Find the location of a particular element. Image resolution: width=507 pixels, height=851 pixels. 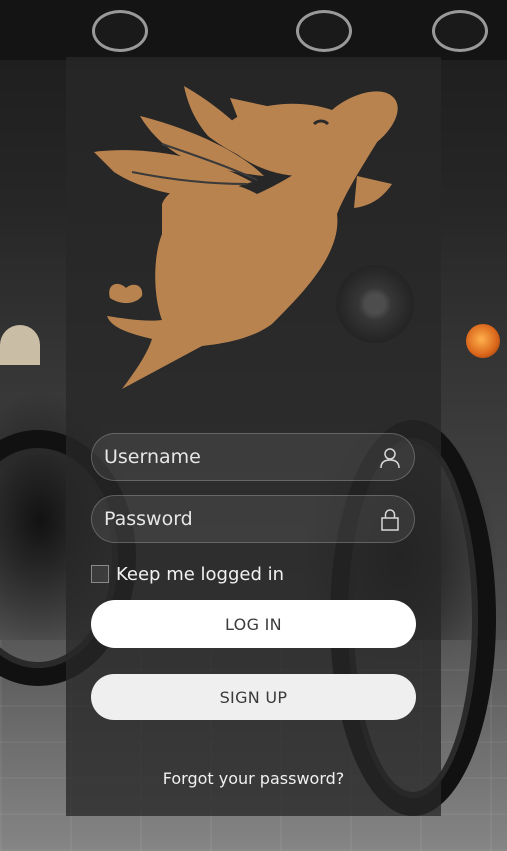

user-icon is located at coordinates (390, 458).